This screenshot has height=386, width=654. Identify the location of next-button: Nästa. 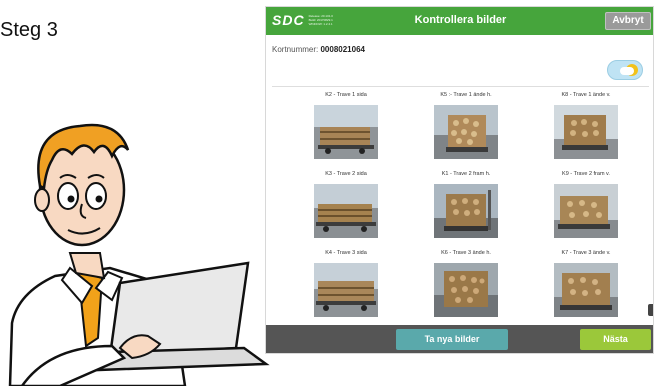
(615, 339).